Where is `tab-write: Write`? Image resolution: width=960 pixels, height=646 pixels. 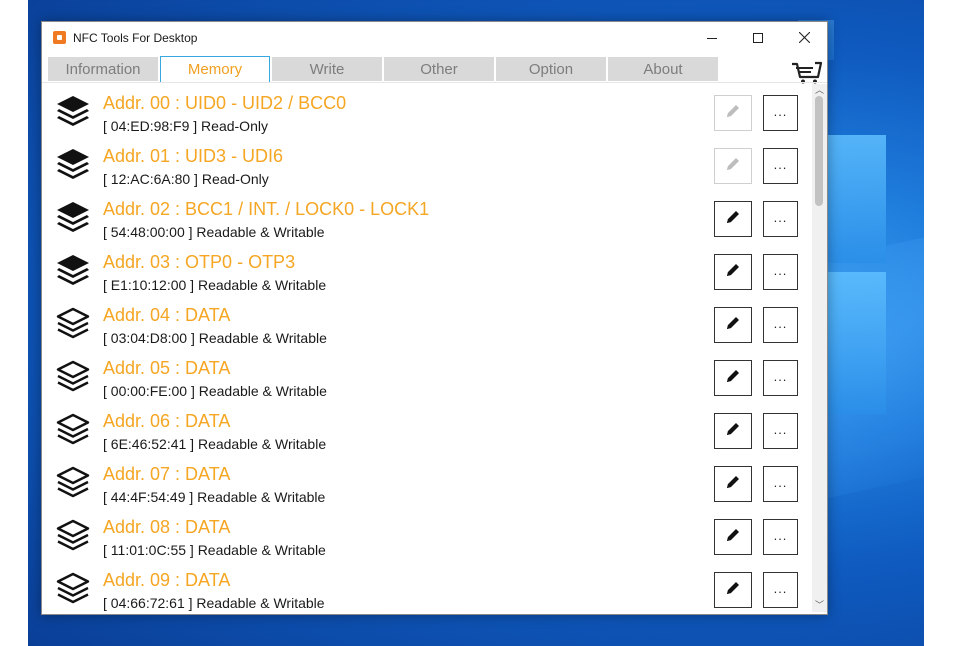 tab-write: Write is located at coordinates (327, 69).